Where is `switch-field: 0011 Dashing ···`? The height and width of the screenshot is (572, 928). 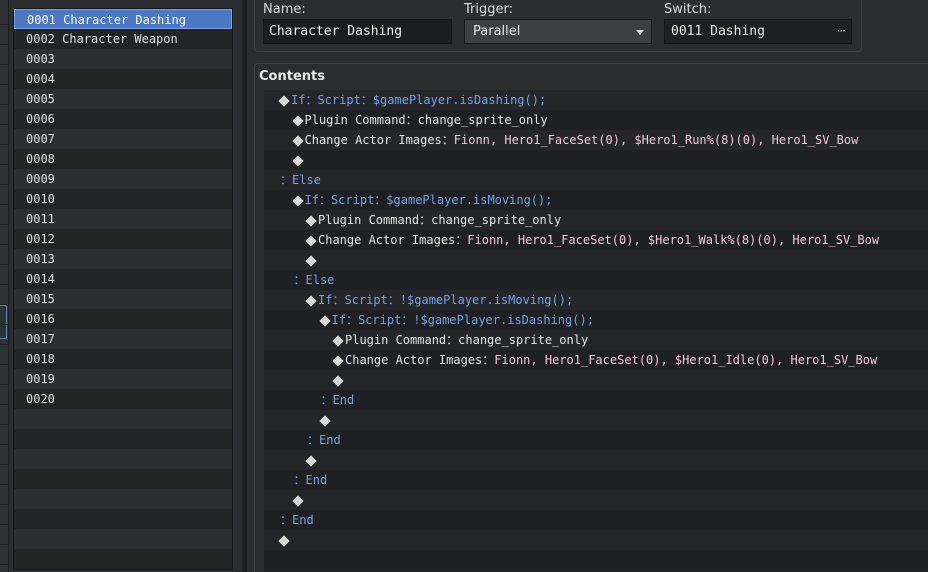
switch-field: 0011 Dashing ··· is located at coordinates (758, 31).